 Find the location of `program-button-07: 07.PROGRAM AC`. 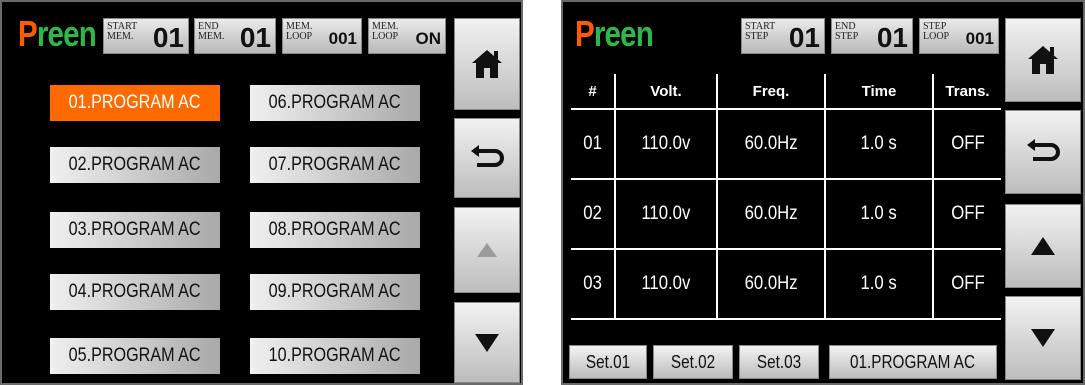

program-button-07: 07.PROGRAM AC is located at coordinates (335, 165).